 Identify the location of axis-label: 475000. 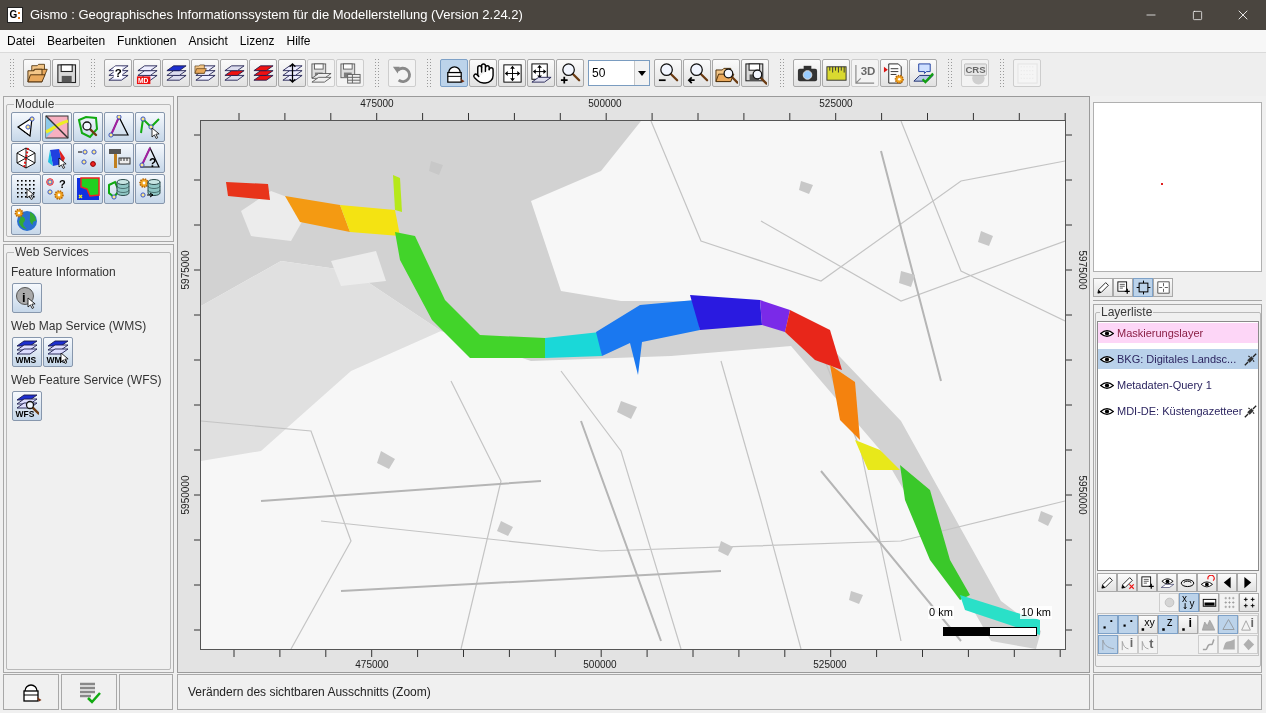
(372, 665).